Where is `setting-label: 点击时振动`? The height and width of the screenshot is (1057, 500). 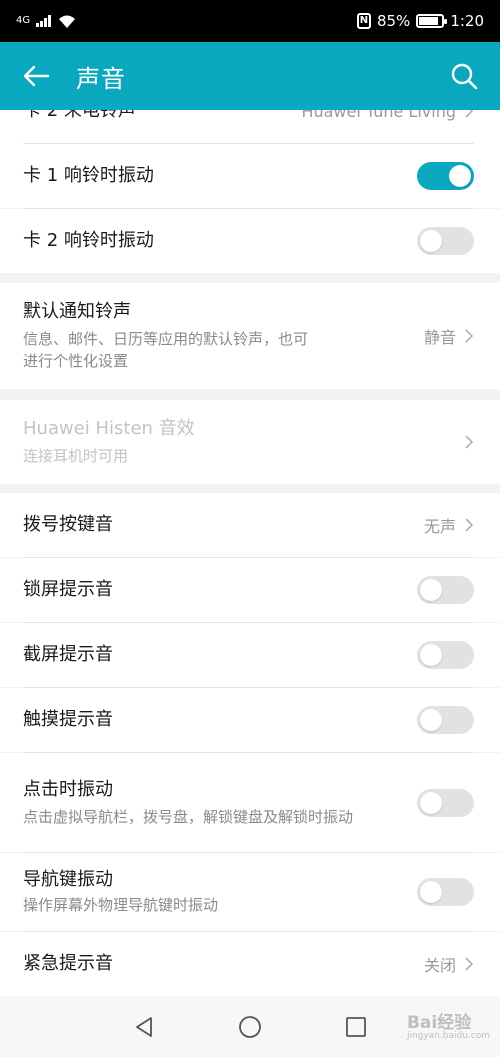 setting-label: 点击时振动 is located at coordinates (68, 789).